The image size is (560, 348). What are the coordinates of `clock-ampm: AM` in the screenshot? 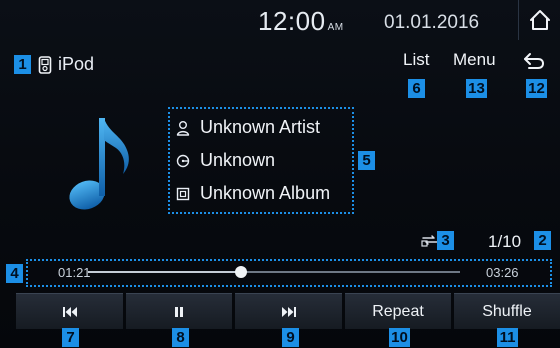 It's located at (335, 27).